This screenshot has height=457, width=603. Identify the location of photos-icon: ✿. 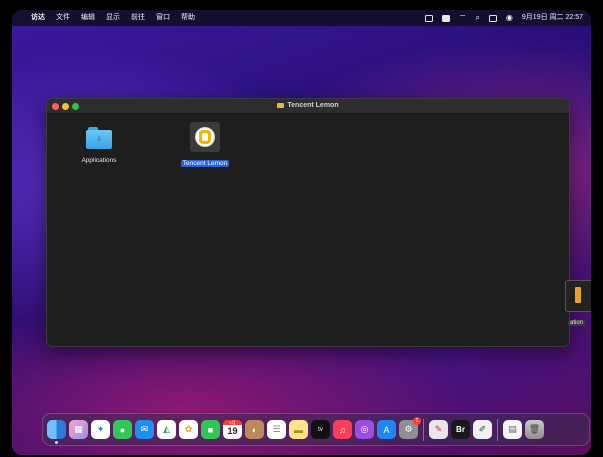
(188, 429).